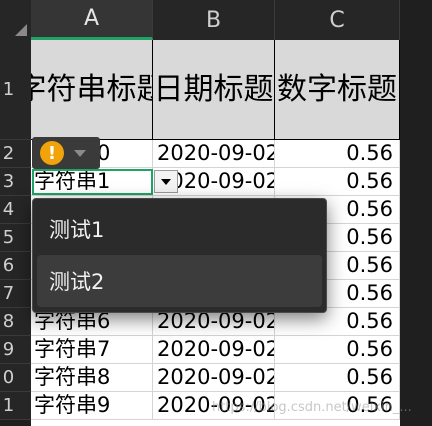 This screenshot has width=432, height=426. What do you see at coordinates (337, 20) in the screenshot?
I see `column-header-c: C` at bounding box center [337, 20].